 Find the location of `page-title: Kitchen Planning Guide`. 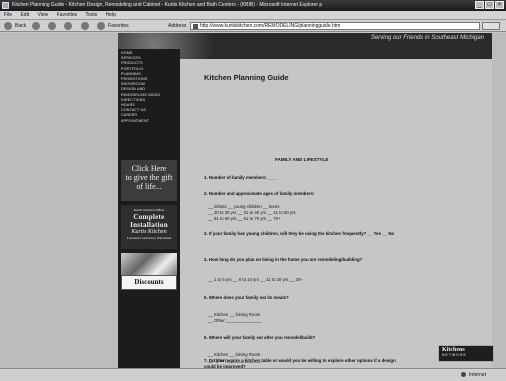

page-title: Kitchen Planning Guide is located at coordinates (246, 77).